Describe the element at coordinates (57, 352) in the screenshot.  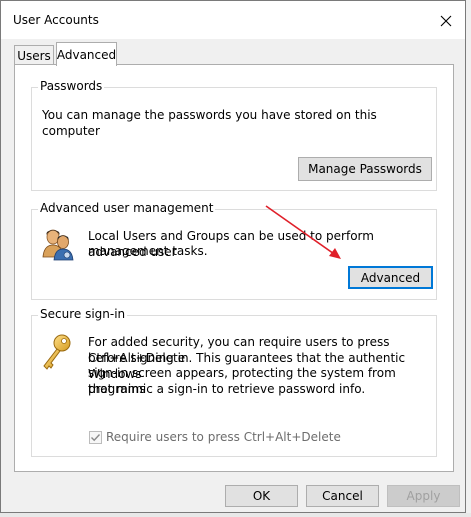
I see `key-icon` at that location.